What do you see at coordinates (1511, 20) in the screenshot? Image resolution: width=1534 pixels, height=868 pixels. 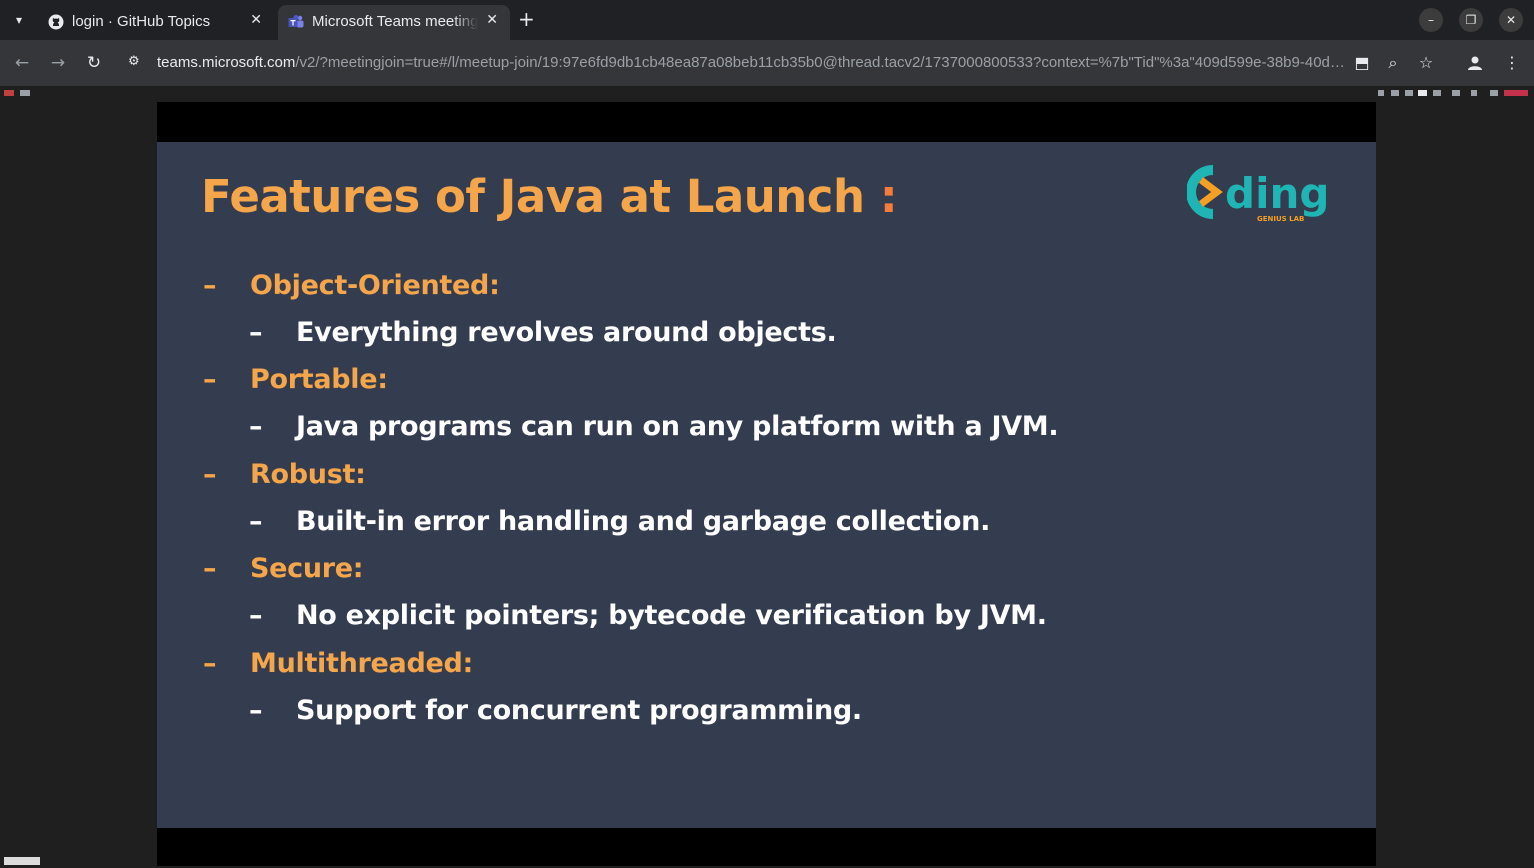 I see `close-window-icon: ✕` at bounding box center [1511, 20].